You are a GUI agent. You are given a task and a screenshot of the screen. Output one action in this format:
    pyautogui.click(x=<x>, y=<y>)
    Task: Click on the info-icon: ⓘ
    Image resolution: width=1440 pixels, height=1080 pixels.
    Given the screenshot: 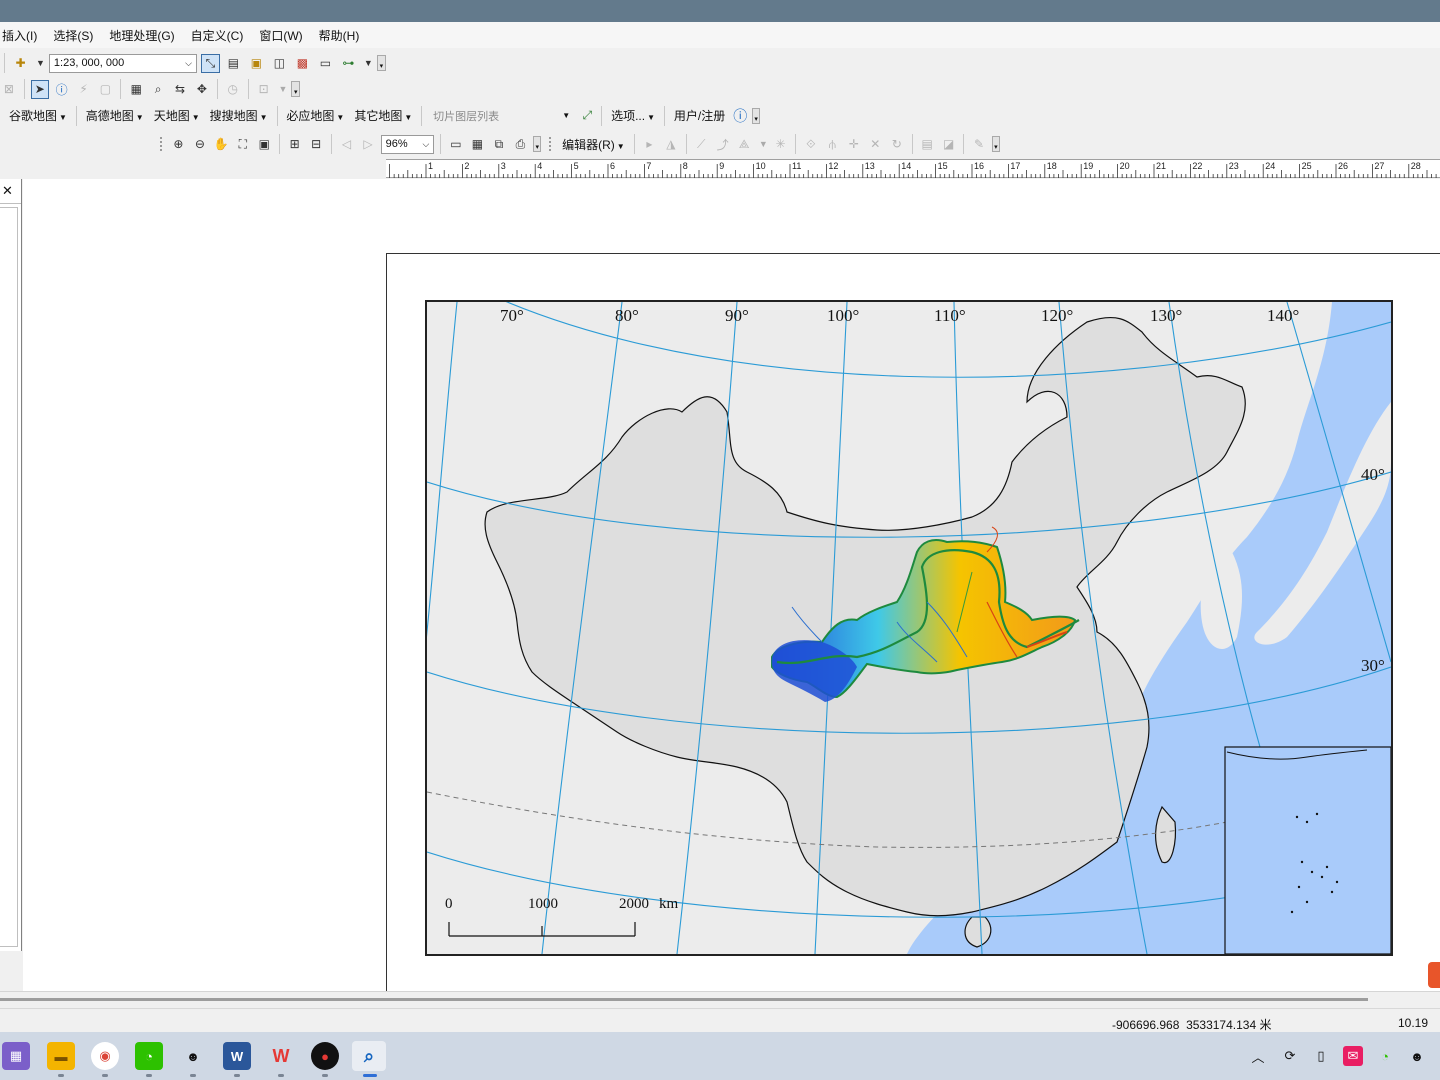 What is the action you would take?
    pyautogui.click(x=740, y=115)
    